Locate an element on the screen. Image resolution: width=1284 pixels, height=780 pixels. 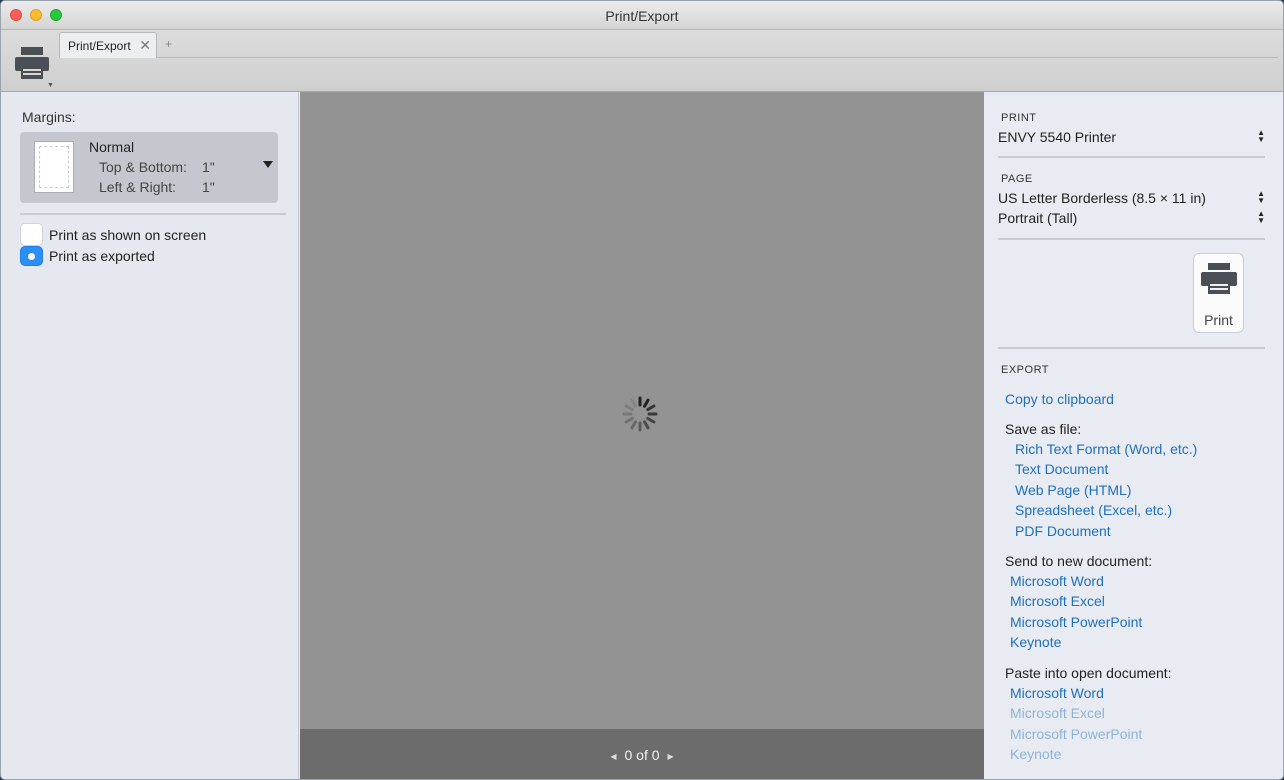
save-html-link: Web Page (HTML) is located at coordinates (1073, 490).